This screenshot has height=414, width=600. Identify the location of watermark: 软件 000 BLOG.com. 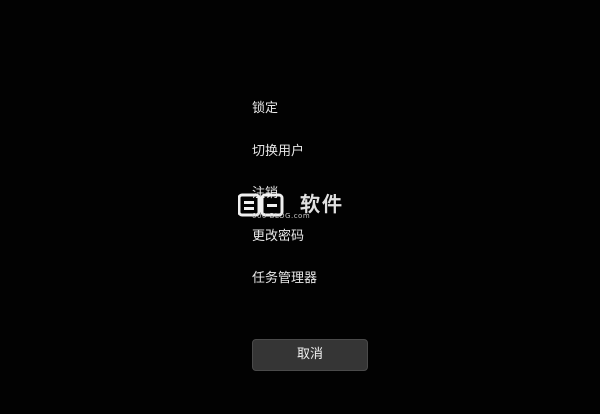
(303, 205).